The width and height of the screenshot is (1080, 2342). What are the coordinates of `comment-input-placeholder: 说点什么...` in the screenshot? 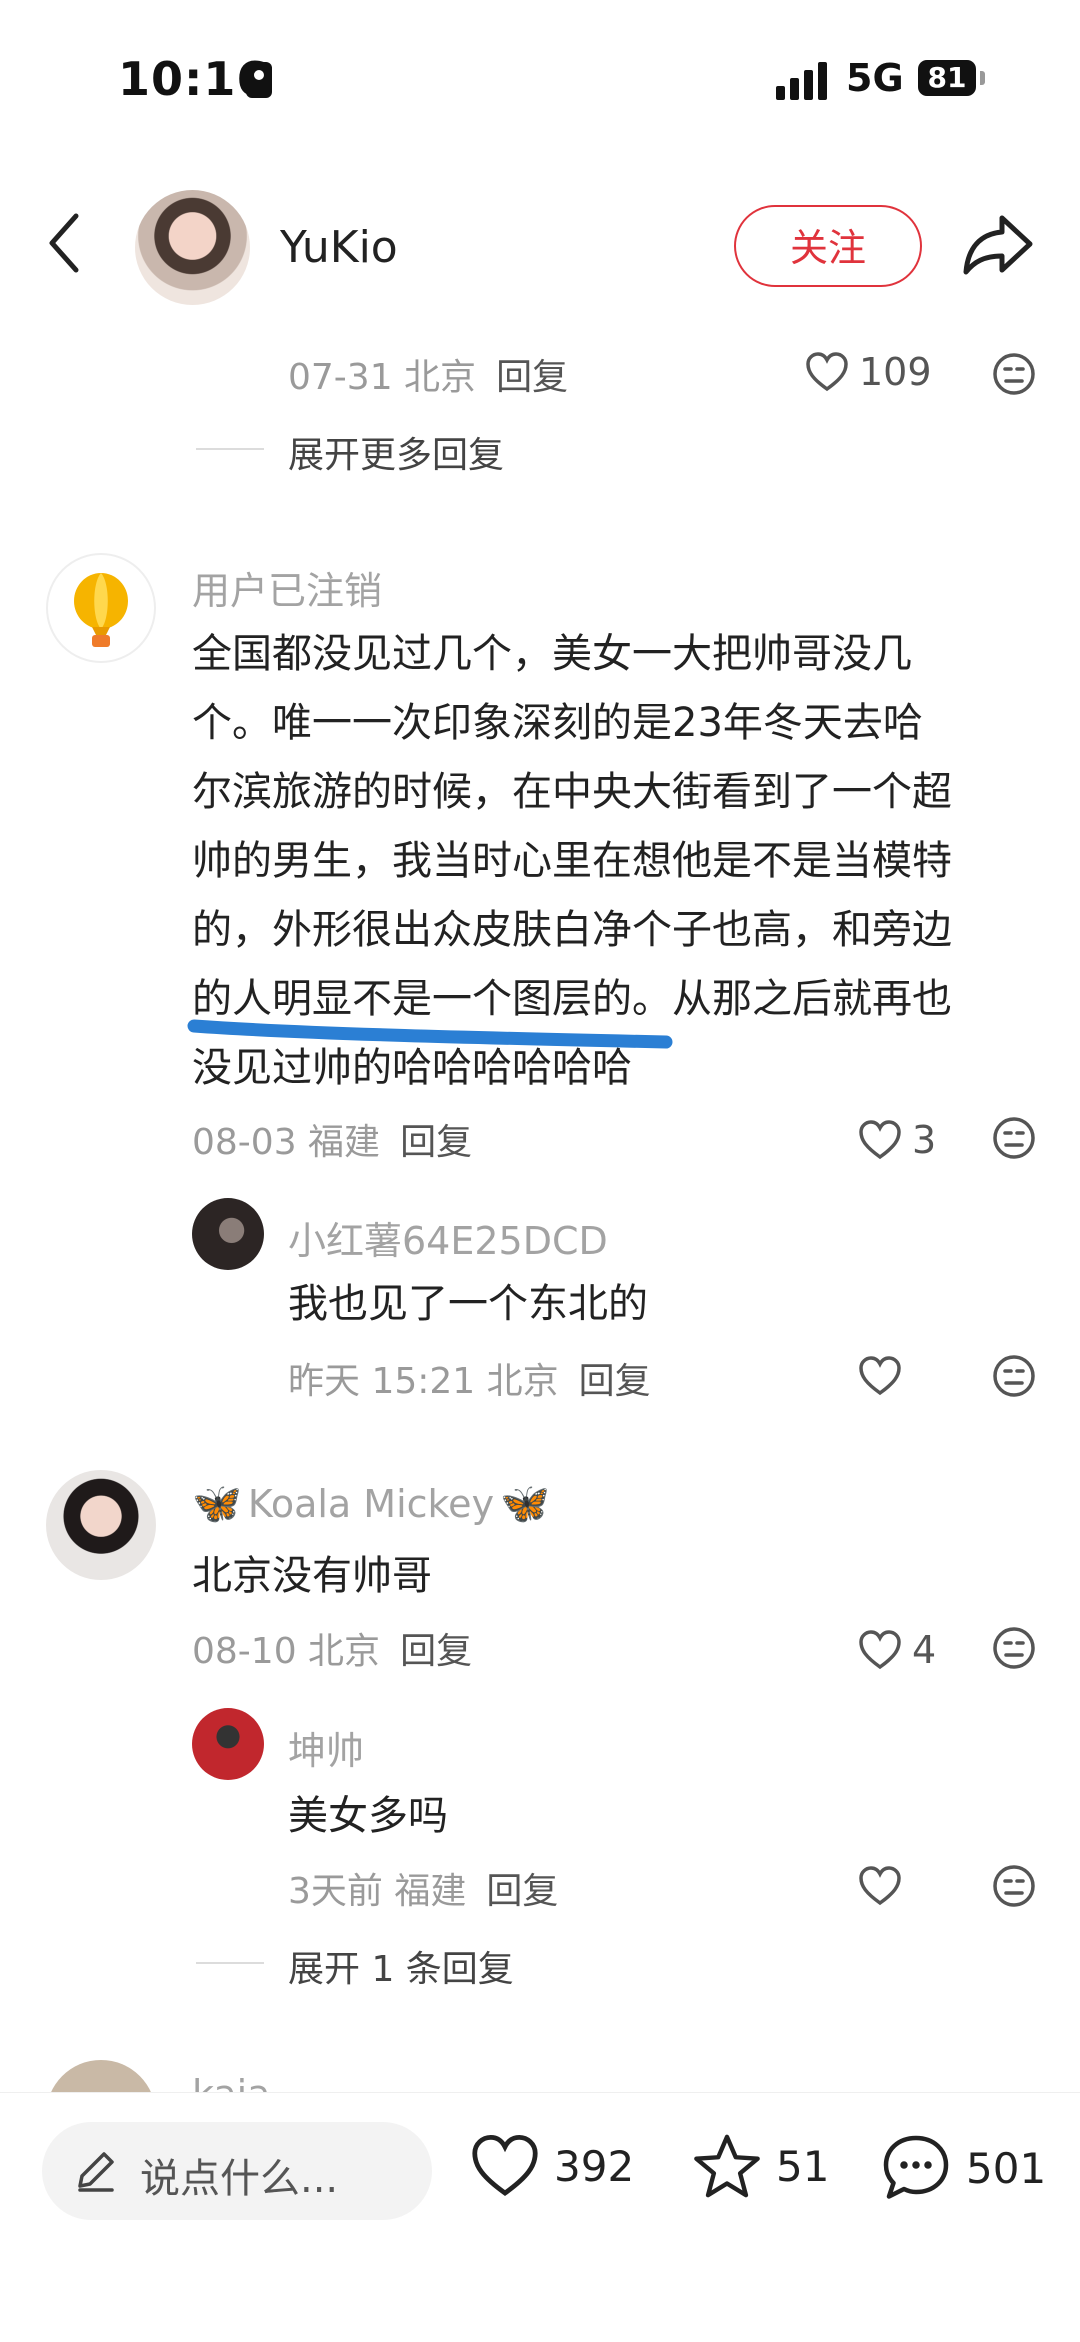 It's located at (239, 2175).